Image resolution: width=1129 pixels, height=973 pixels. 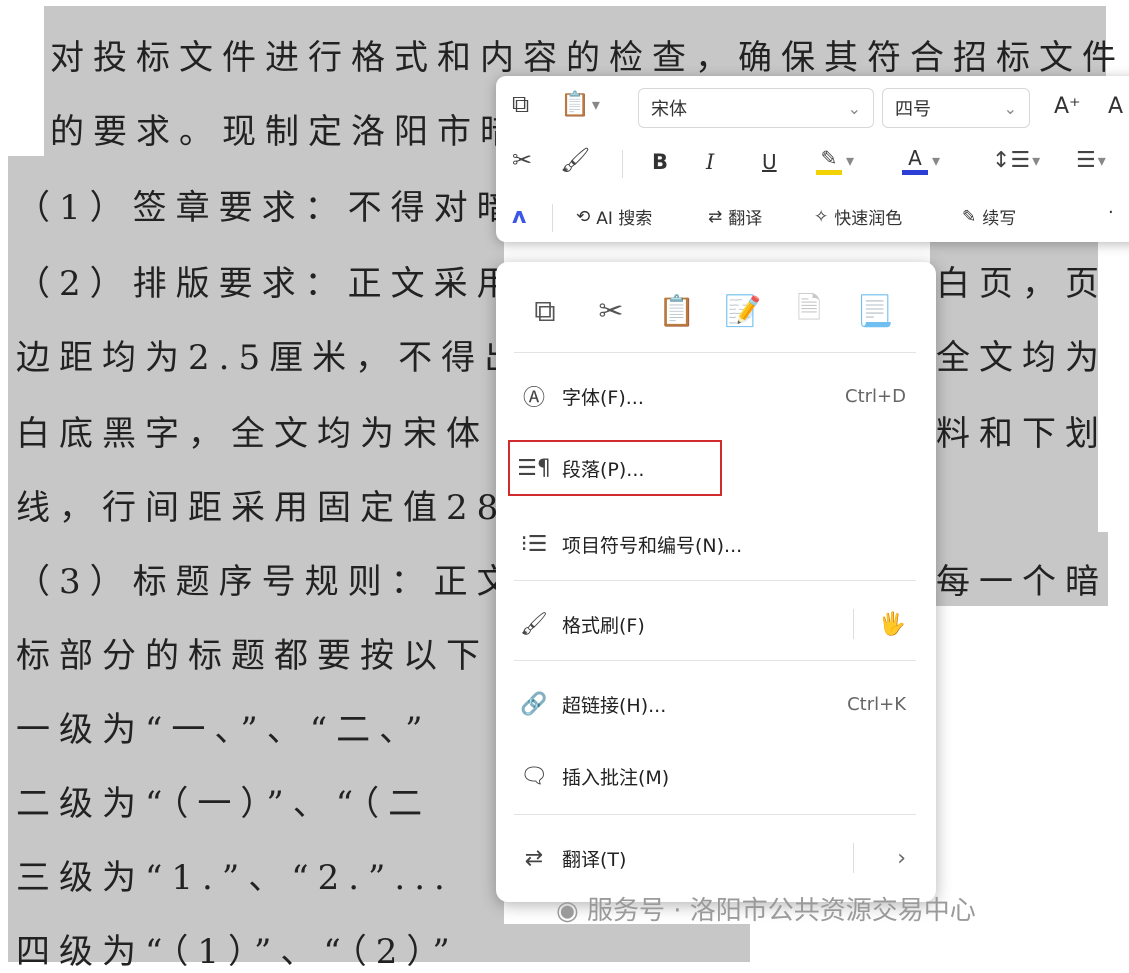 I want to click on increase-font-size-button: A⁺, so click(x=1067, y=106).